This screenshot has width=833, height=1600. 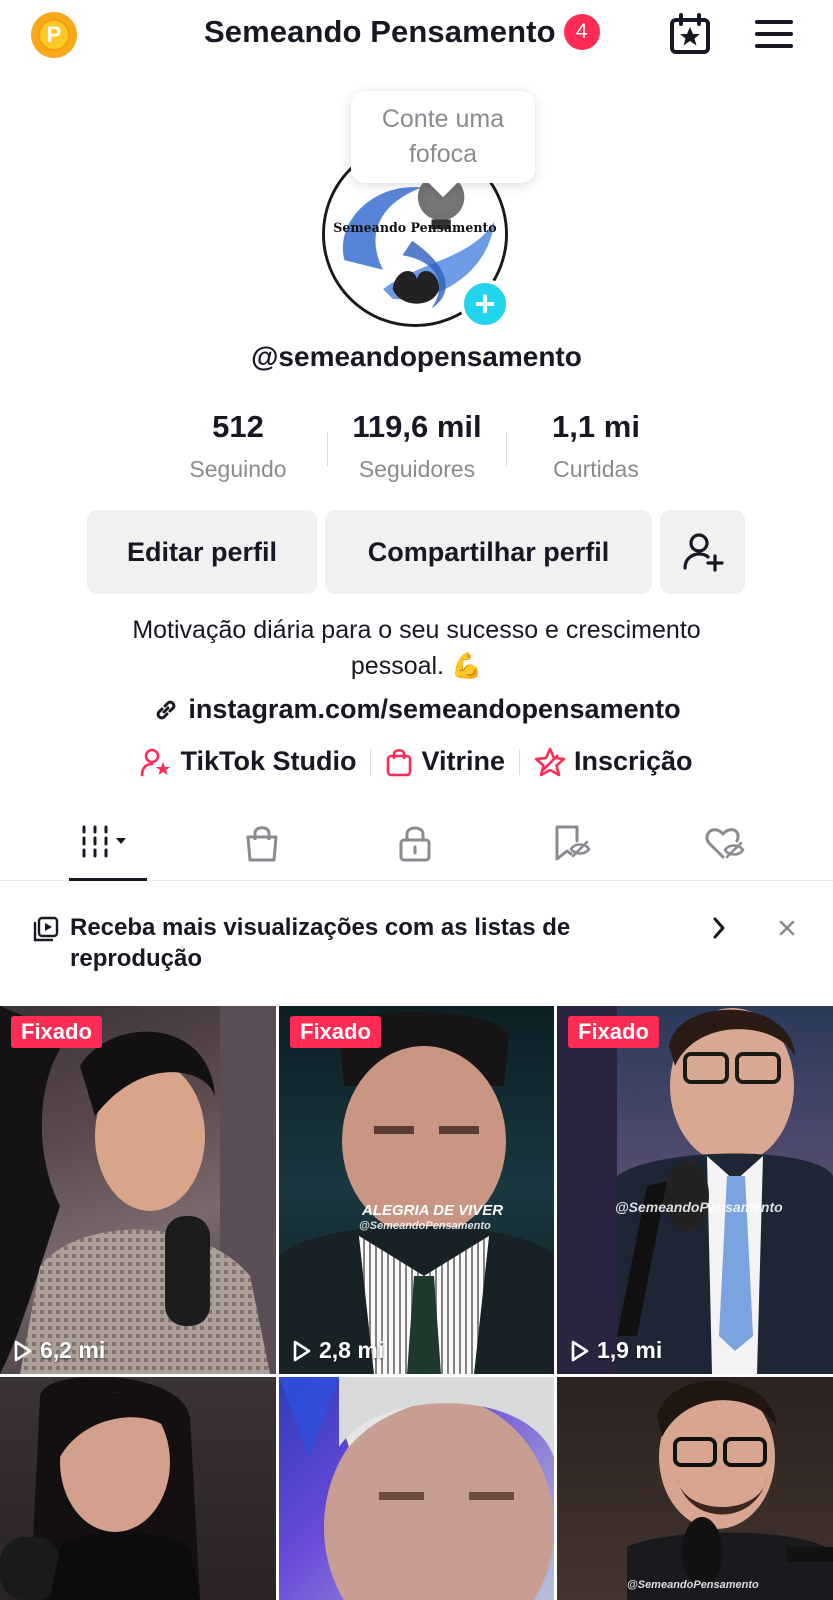 I want to click on tool-label: TikTok Studio, so click(x=268, y=761).